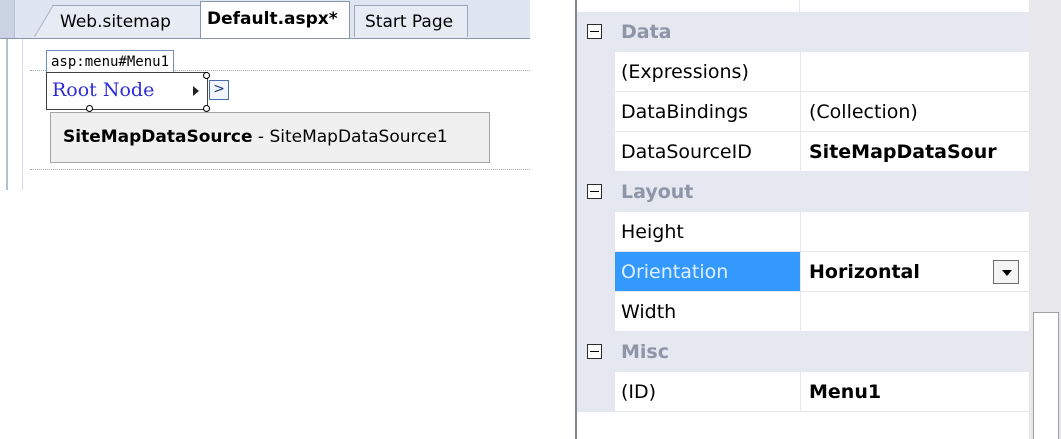 The image size is (1061, 439). I want to click on property-row-datasourceid: DataSourceID SiteMapDataSour, so click(819, 152).